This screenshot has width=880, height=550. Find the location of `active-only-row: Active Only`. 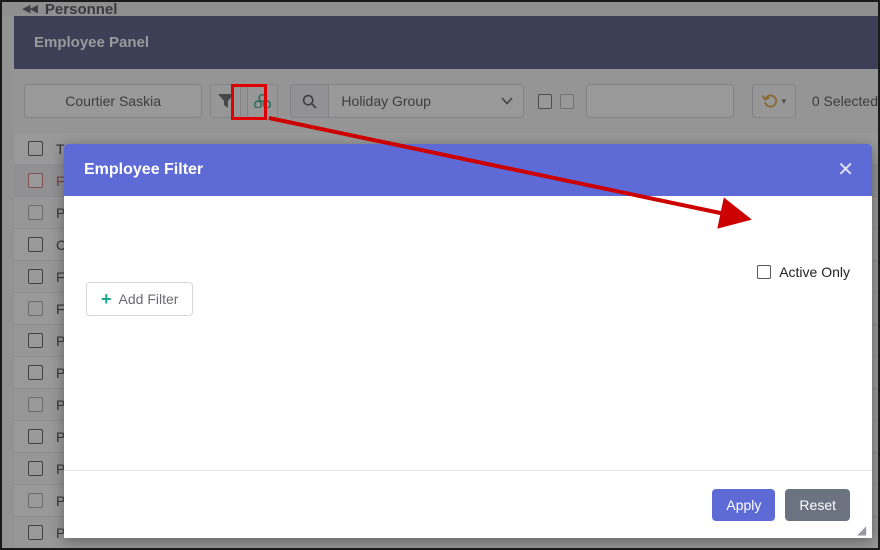

active-only-row: Active Only is located at coordinates (803, 272).